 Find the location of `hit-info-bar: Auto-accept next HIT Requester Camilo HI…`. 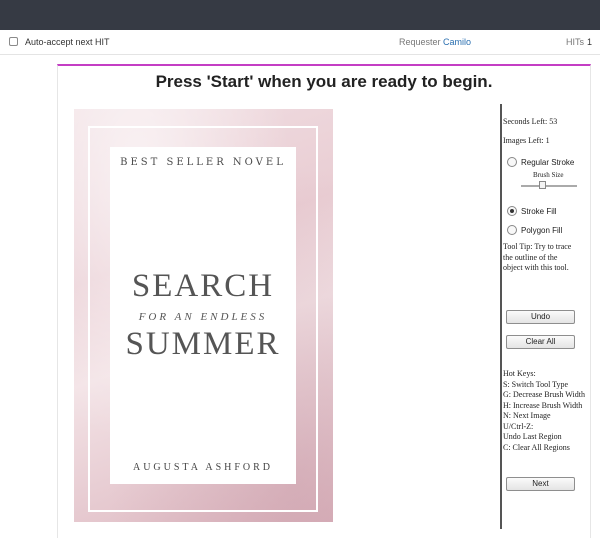

hit-info-bar: Auto-accept next HIT Requester Camilo HI… is located at coordinates (300, 42).